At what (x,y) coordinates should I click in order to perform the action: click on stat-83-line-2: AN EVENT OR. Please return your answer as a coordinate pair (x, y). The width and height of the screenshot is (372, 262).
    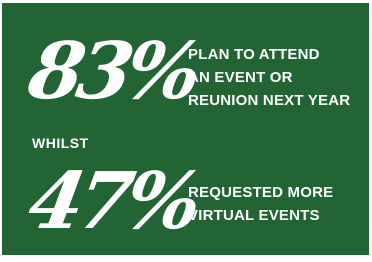
    Looking at the image, I should click on (240, 77).